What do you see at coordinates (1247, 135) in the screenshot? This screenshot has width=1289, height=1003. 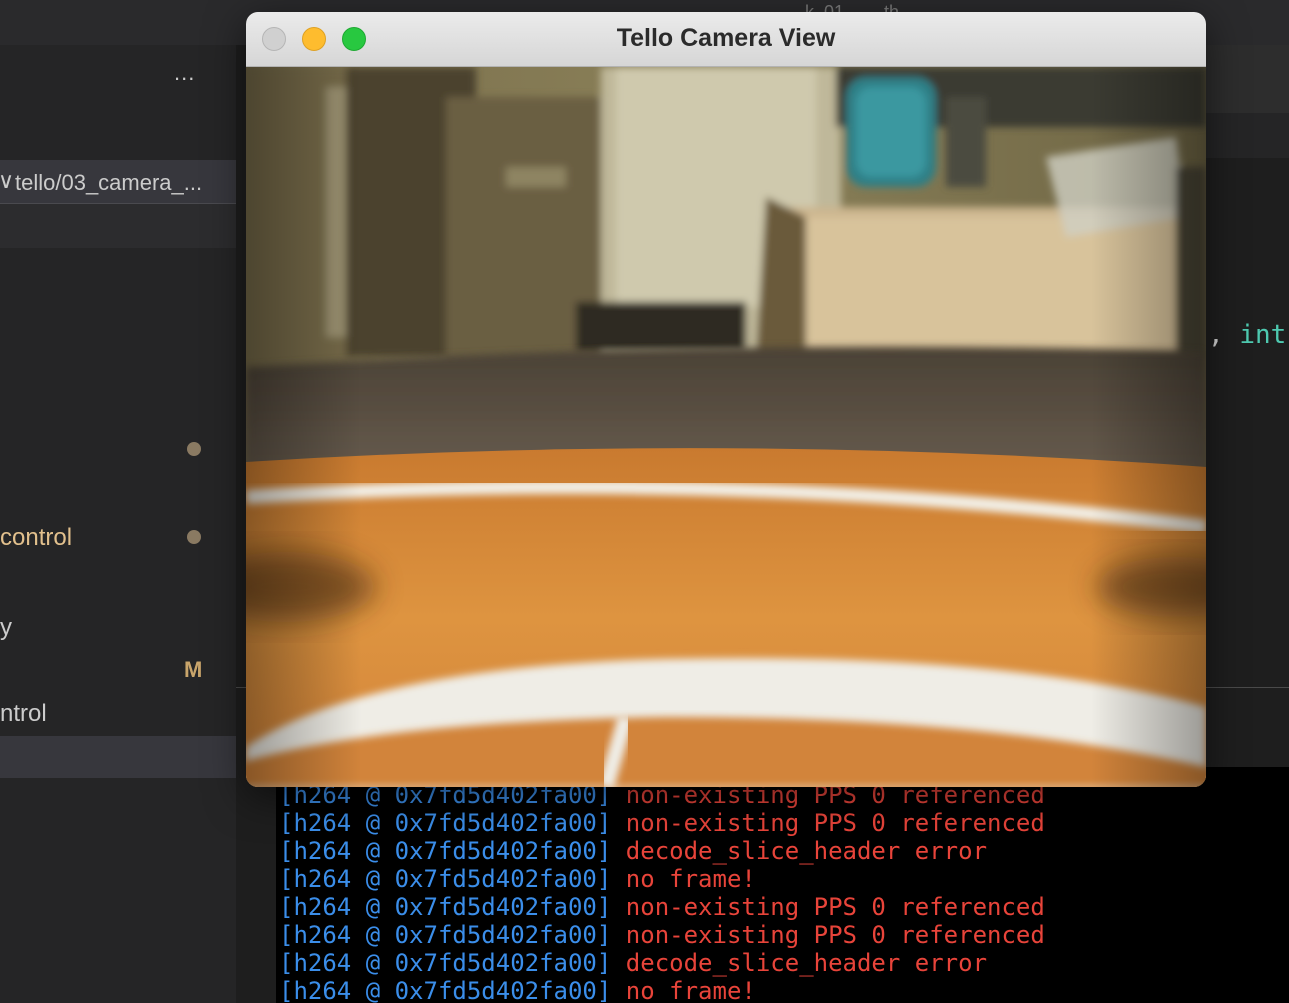 I see `editor-breadcrumb-bar` at bounding box center [1247, 135].